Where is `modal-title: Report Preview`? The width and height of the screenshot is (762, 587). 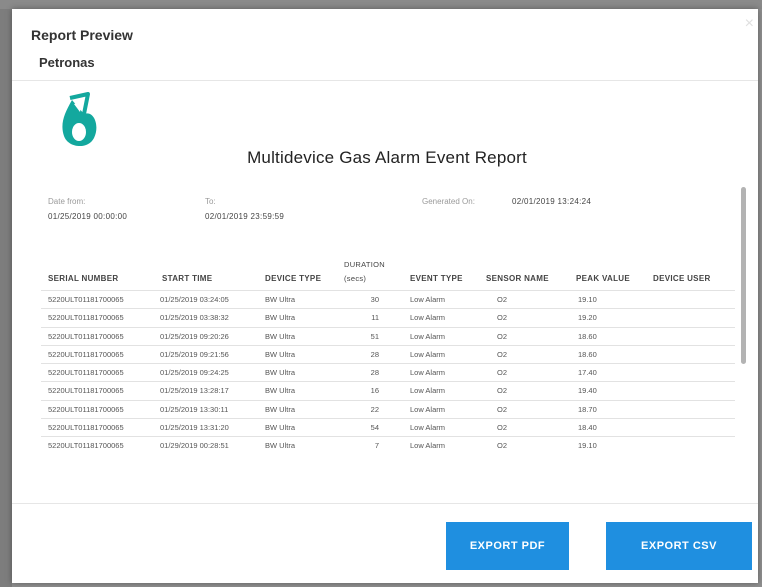 modal-title: Report Preview is located at coordinates (82, 35).